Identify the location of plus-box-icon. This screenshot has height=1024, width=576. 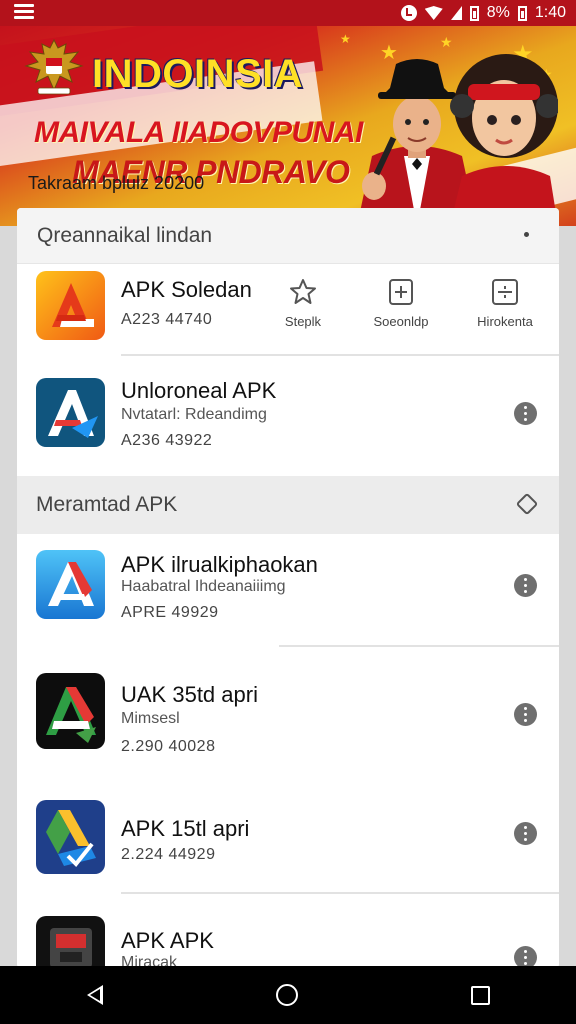
(401, 292).